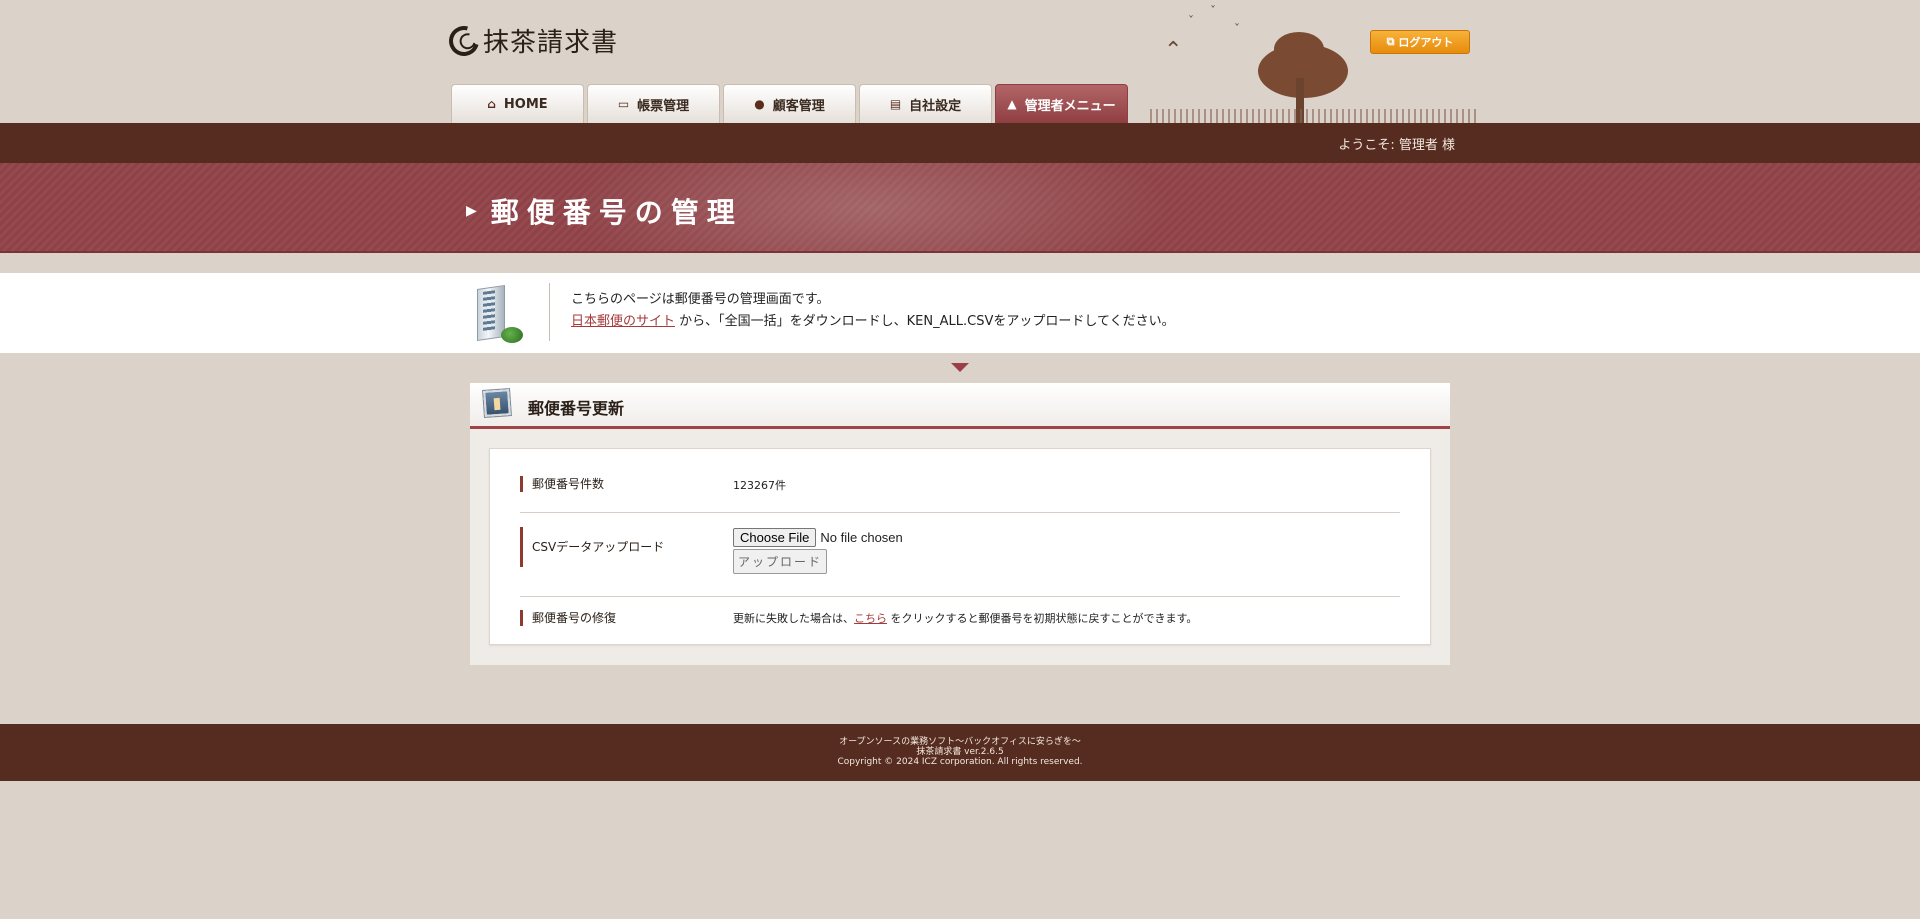 This screenshot has width=1920, height=919. I want to click on header-scenery: ⌃ ˇ ˇ ˇ, so click(1315, 61).